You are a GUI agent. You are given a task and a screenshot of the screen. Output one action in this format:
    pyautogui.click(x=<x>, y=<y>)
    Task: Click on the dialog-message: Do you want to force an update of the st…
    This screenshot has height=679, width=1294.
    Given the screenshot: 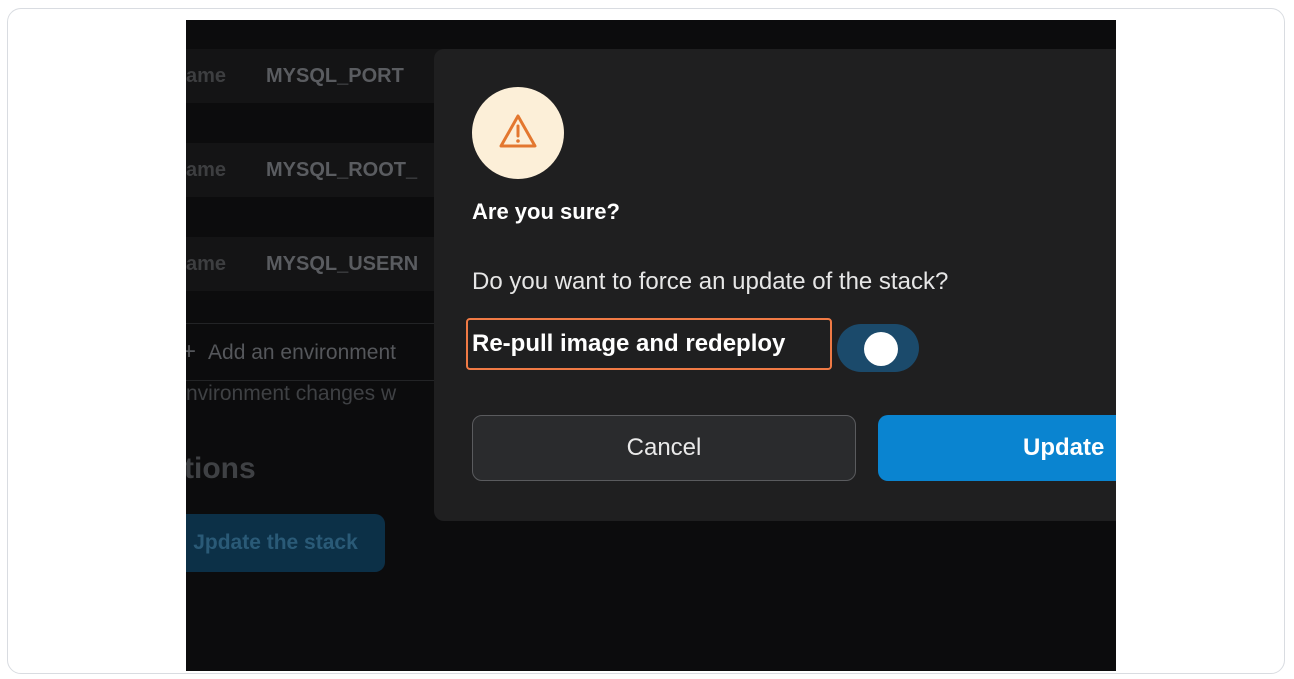 What is the action you would take?
    pyautogui.click(x=710, y=281)
    